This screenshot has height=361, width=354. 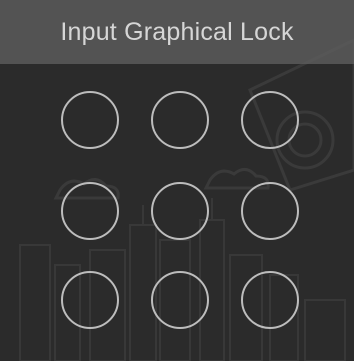 I want to click on page-title: Input Graphical Lock, so click(x=177, y=31).